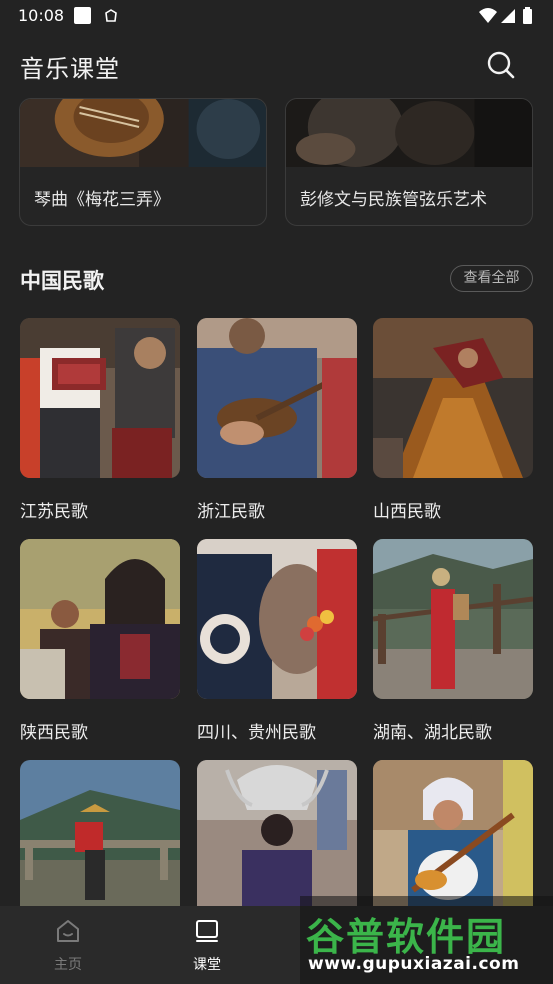 This screenshot has width=553, height=984. I want to click on watermark-logo: 谷普软件园 www.gupuxiazai.com, so click(426, 940).